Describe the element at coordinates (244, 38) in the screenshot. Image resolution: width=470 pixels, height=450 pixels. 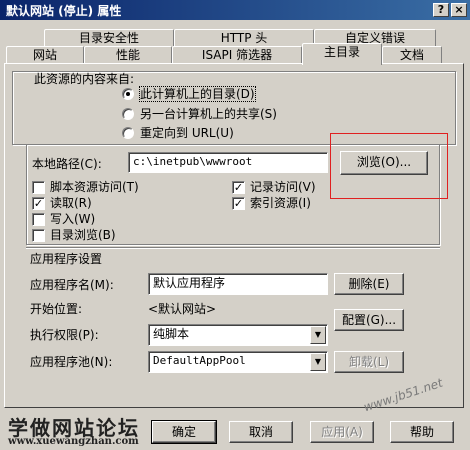
I see `tab-http-headers: HTTP 头` at that location.